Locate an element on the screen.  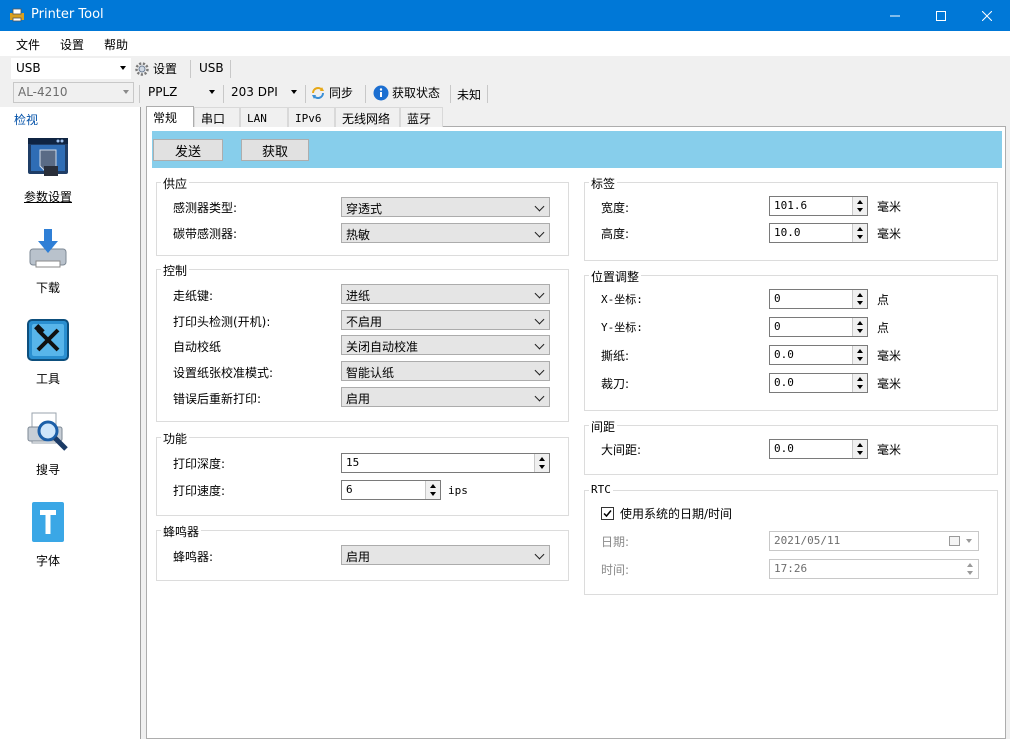
speed-stepper: 6 is located at coordinates (391, 490).